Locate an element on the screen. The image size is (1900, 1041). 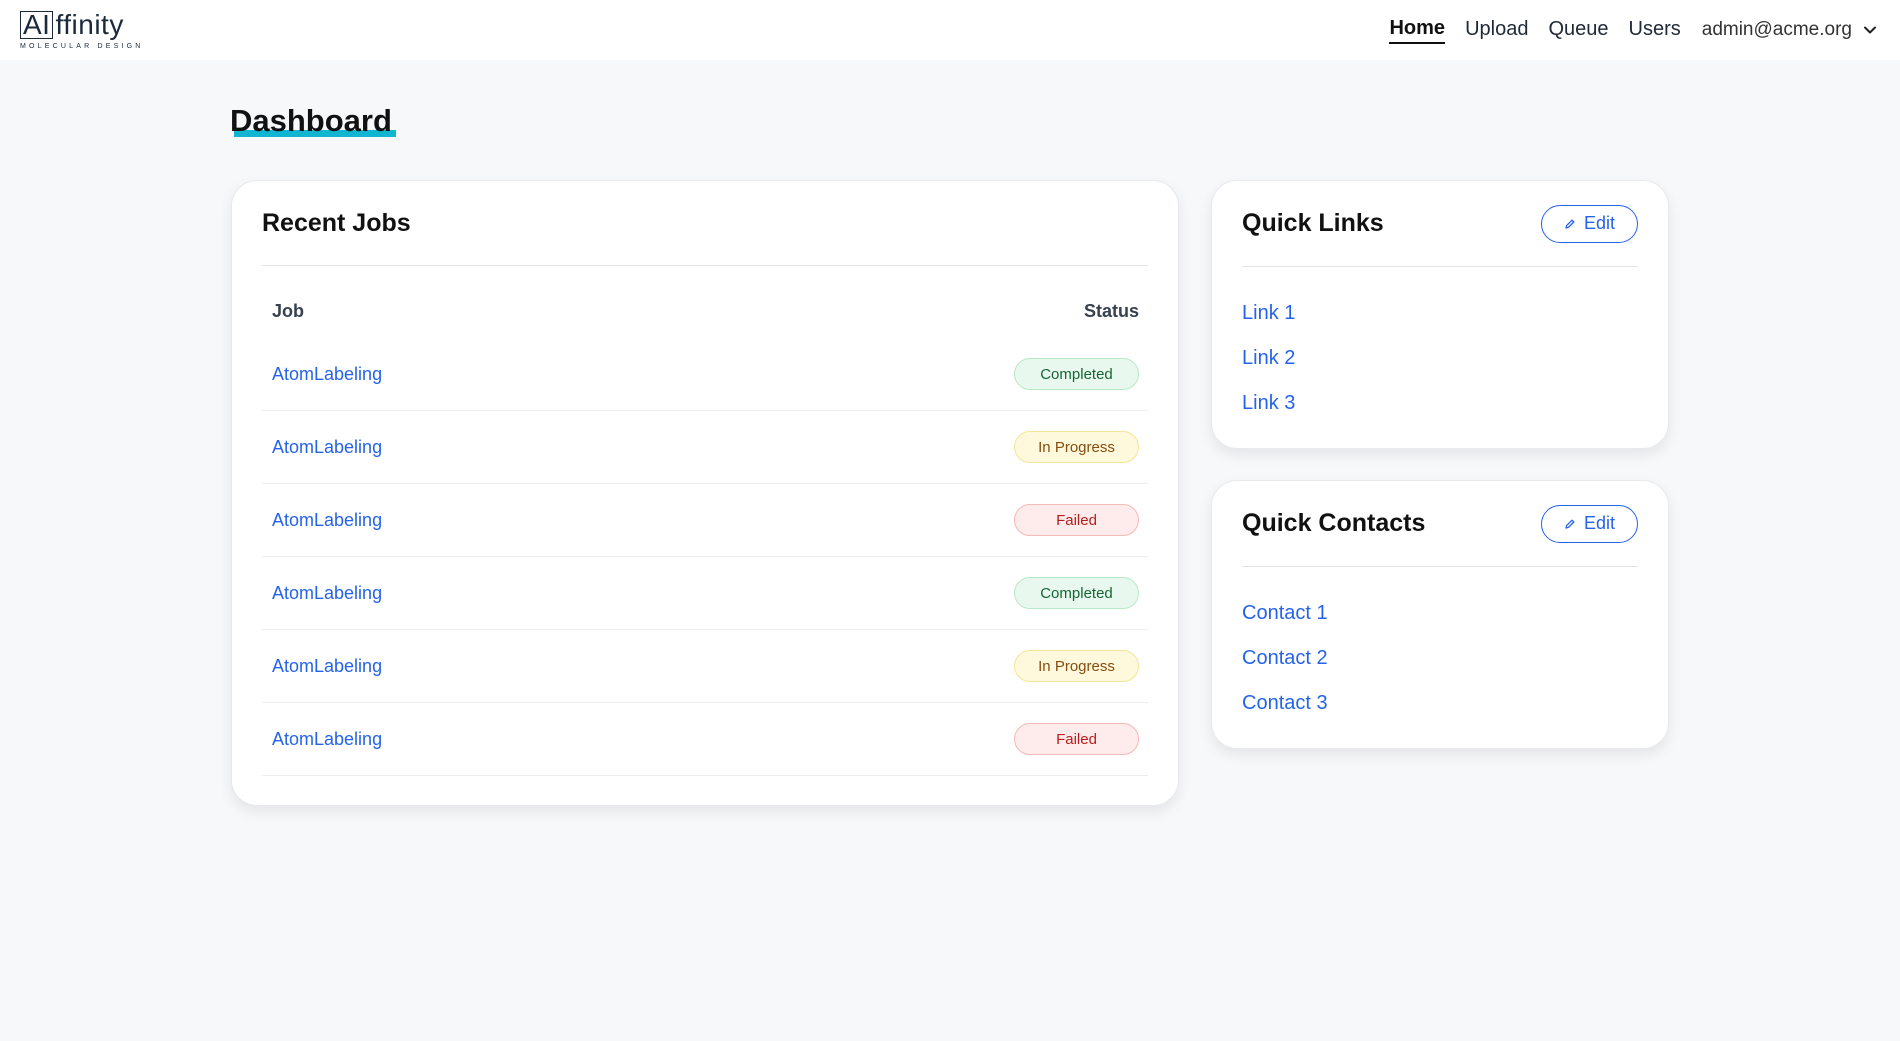
nav-upload: Upload is located at coordinates (1496, 30).